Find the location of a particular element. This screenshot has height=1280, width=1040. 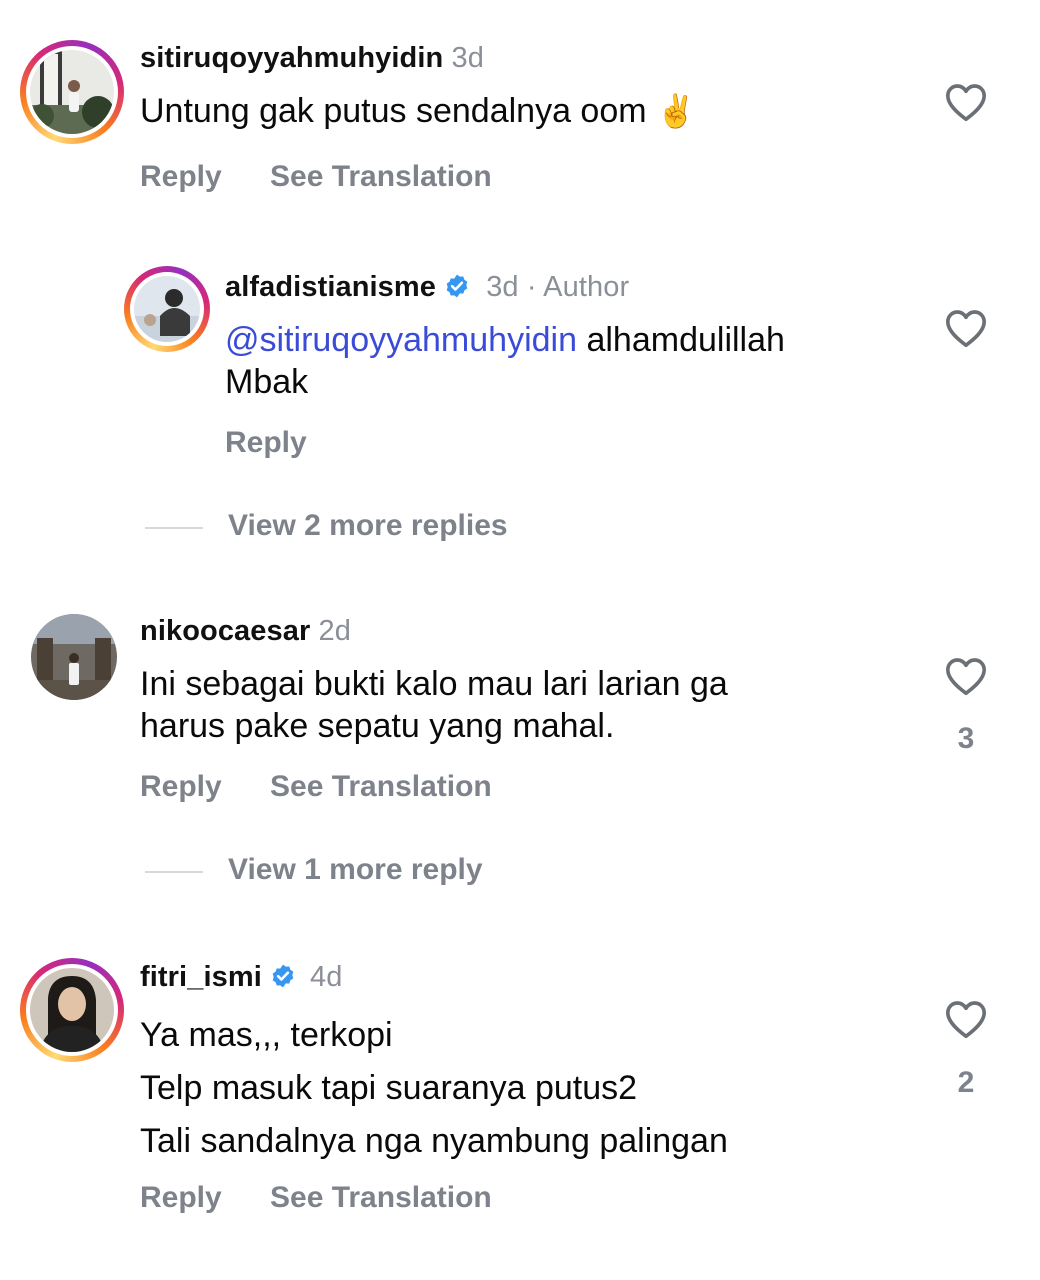

comment-time: 4d is located at coordinates (326, 977).